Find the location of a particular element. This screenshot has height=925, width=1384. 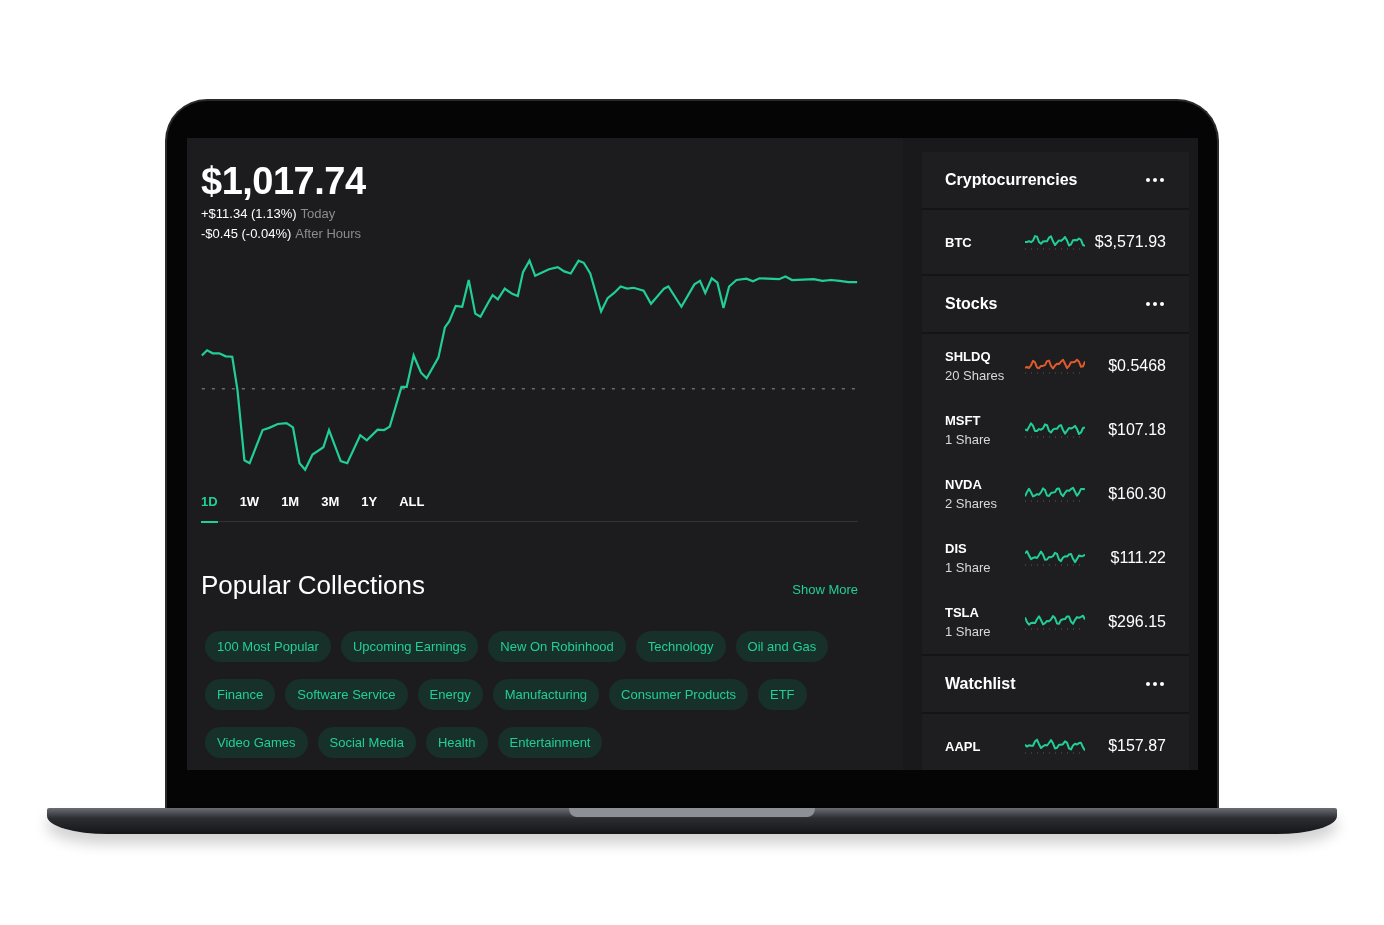

range-tab: ALL is located at coordinates (412, 508).